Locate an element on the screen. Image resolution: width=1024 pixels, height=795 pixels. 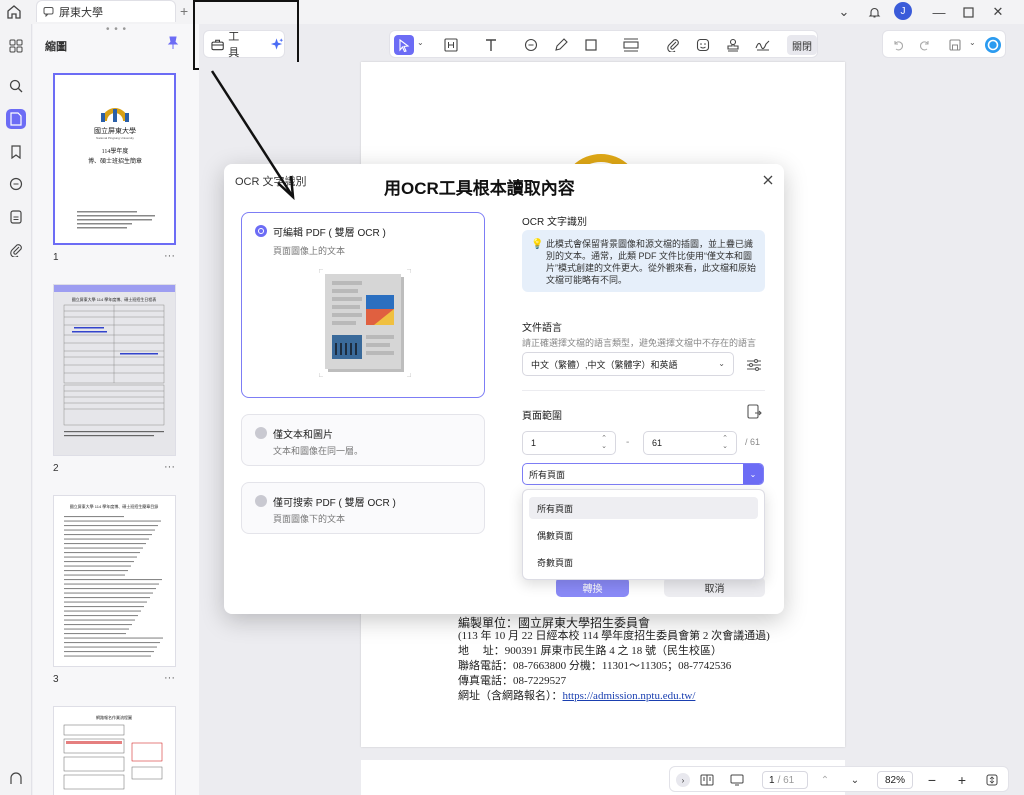
stamp-icon is located at coordinates (733, 45).